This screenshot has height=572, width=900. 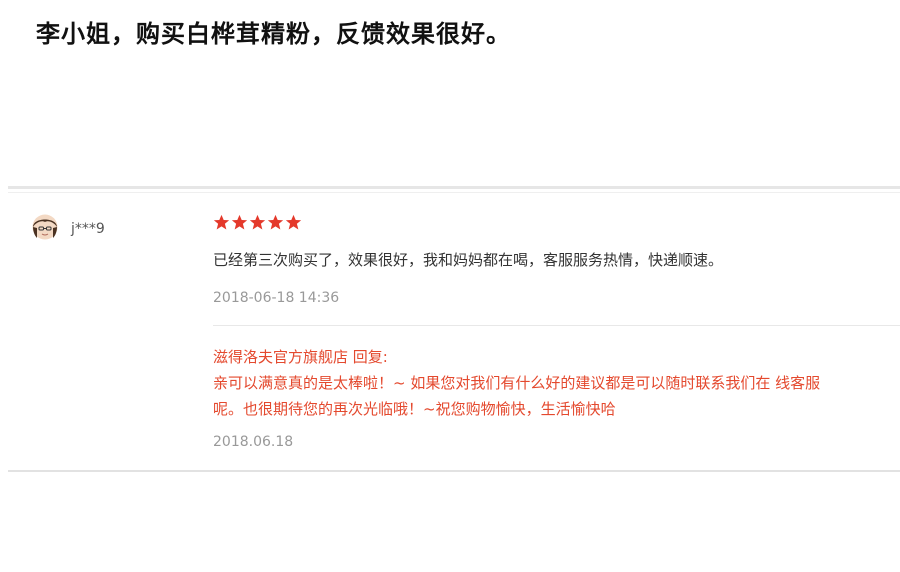 I want to click on star-rating, so click(x=257, y=222).